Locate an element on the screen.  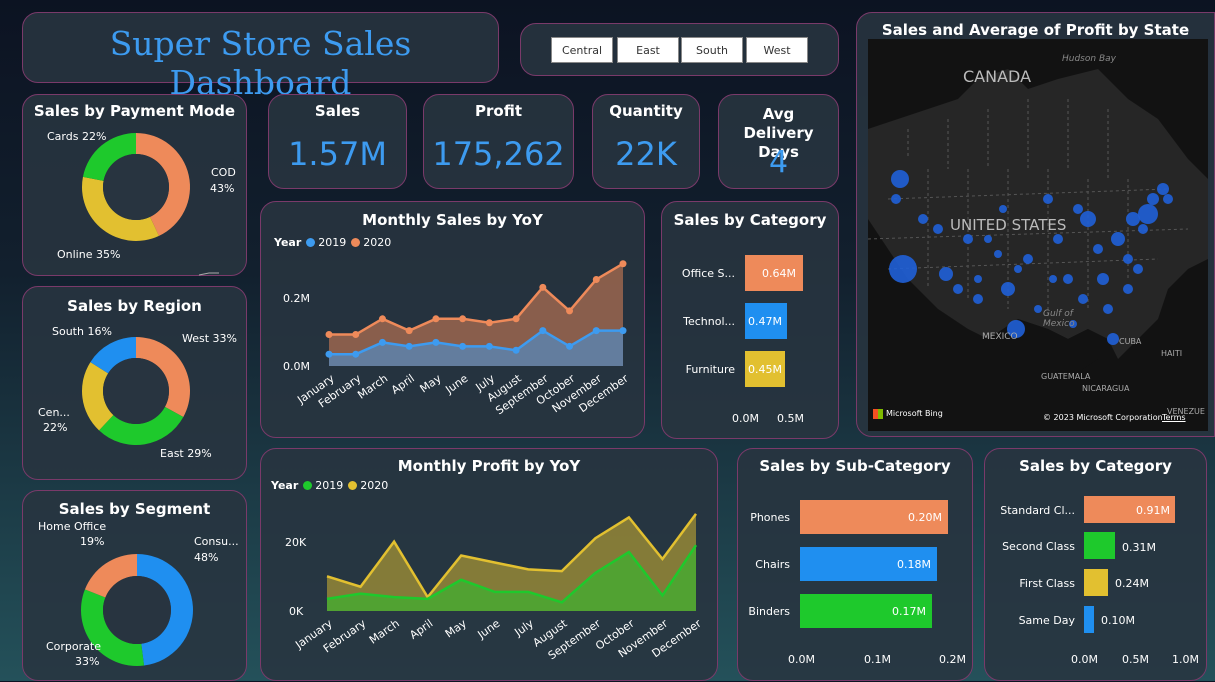
x-tick-label: July is located at coordinates (524, 628).